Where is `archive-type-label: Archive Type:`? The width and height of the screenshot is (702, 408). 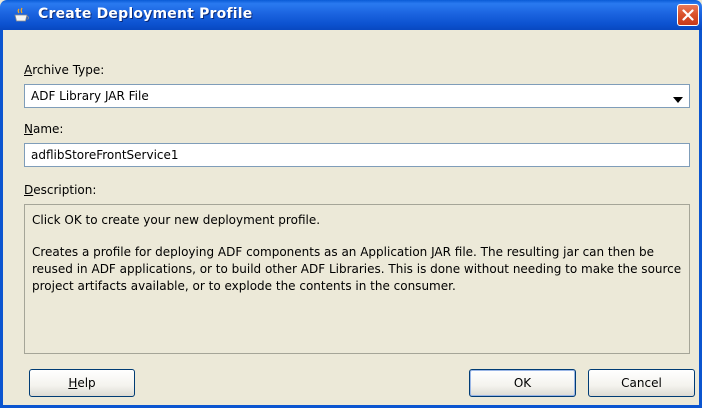 archive-type-label: Archive Type: is located at coordinates (64, 70).